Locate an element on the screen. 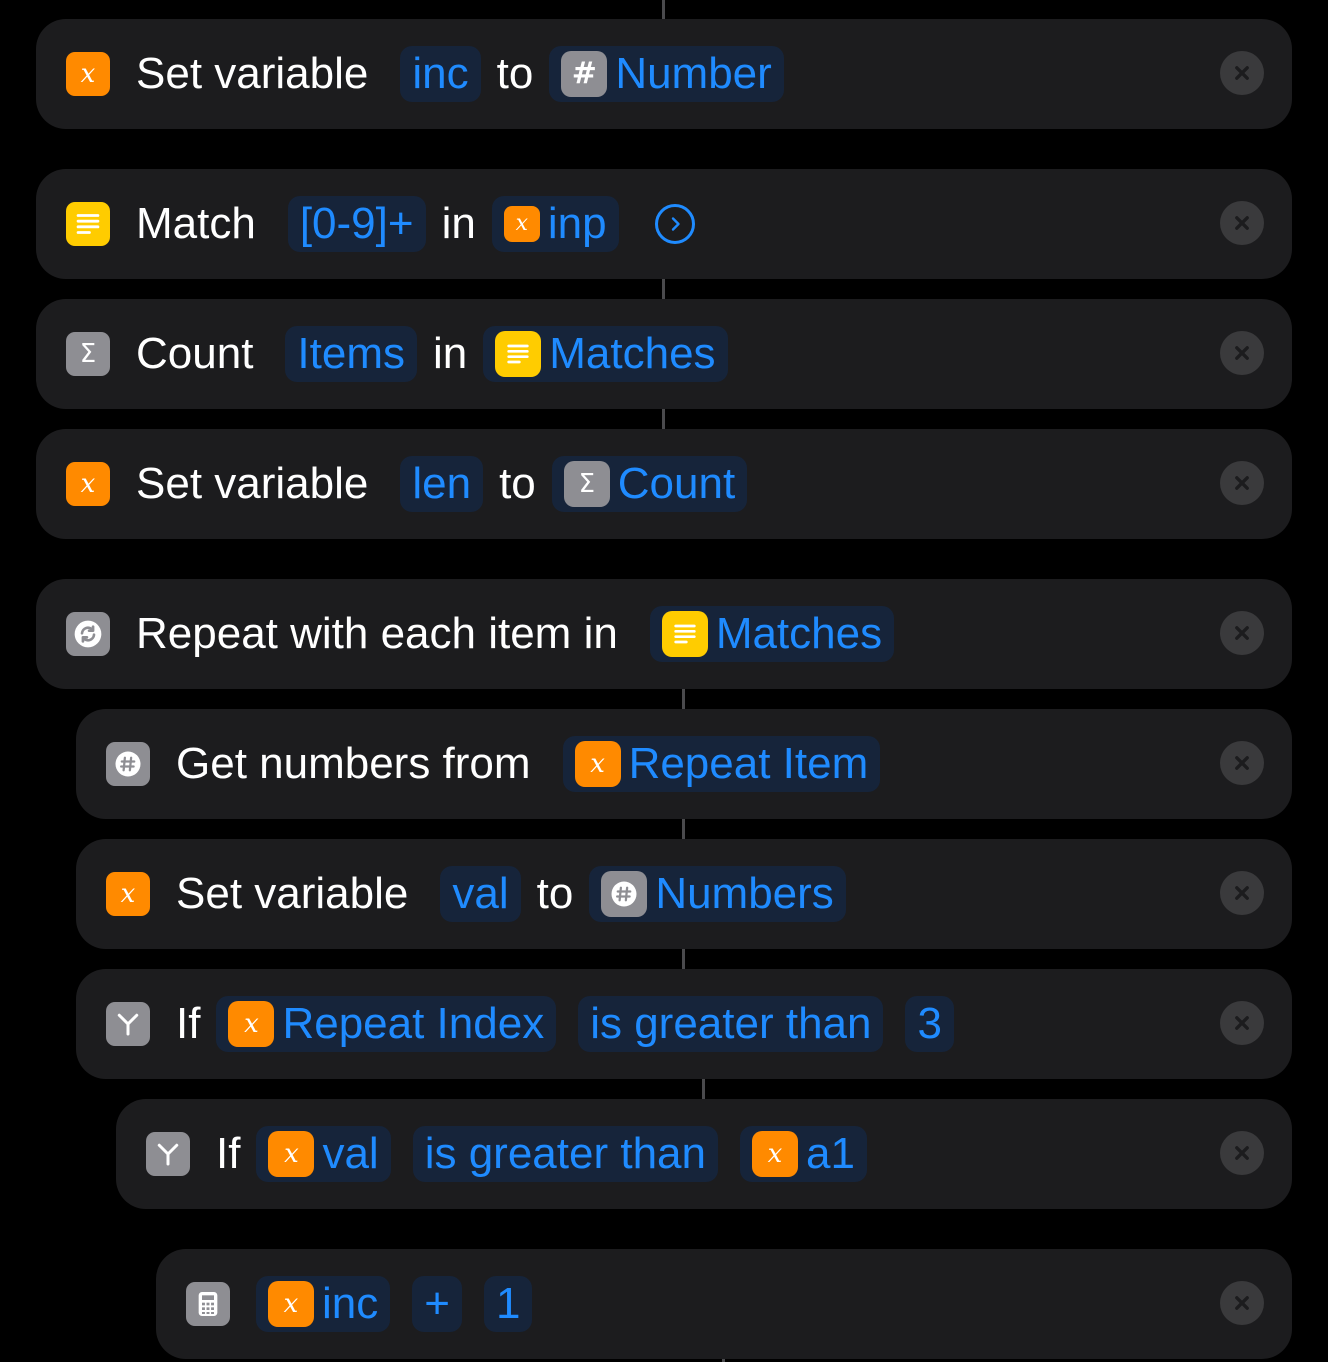  value-label: a1 is located at coordinates (830, 1153).